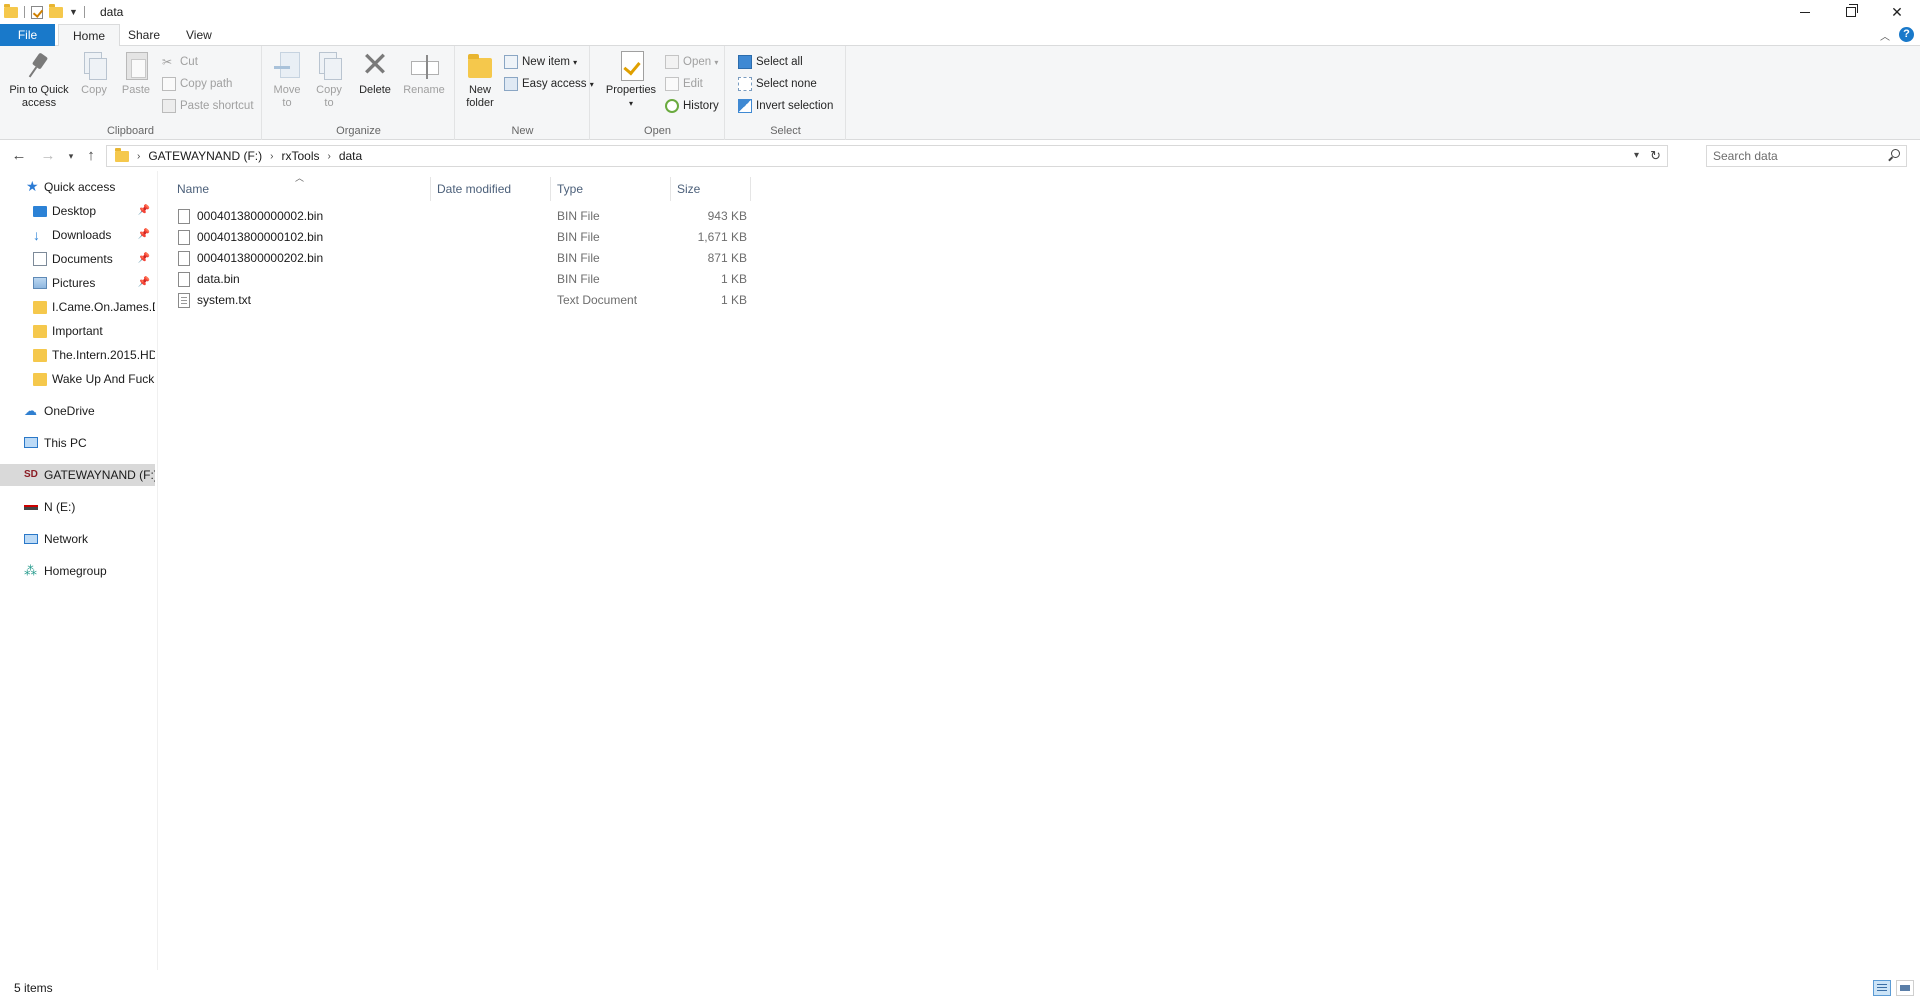 This screenshot has height=1000, width=1920. Describe the element at coordinates (1792, 156) in the screenshot. I see `search-input` at that location.